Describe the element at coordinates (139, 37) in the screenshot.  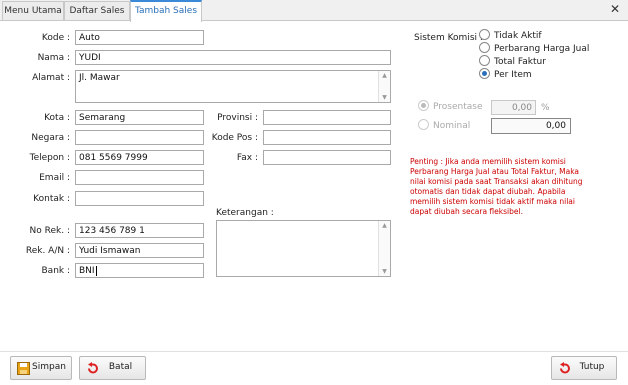
I see `kode-field: Auto` at that location.